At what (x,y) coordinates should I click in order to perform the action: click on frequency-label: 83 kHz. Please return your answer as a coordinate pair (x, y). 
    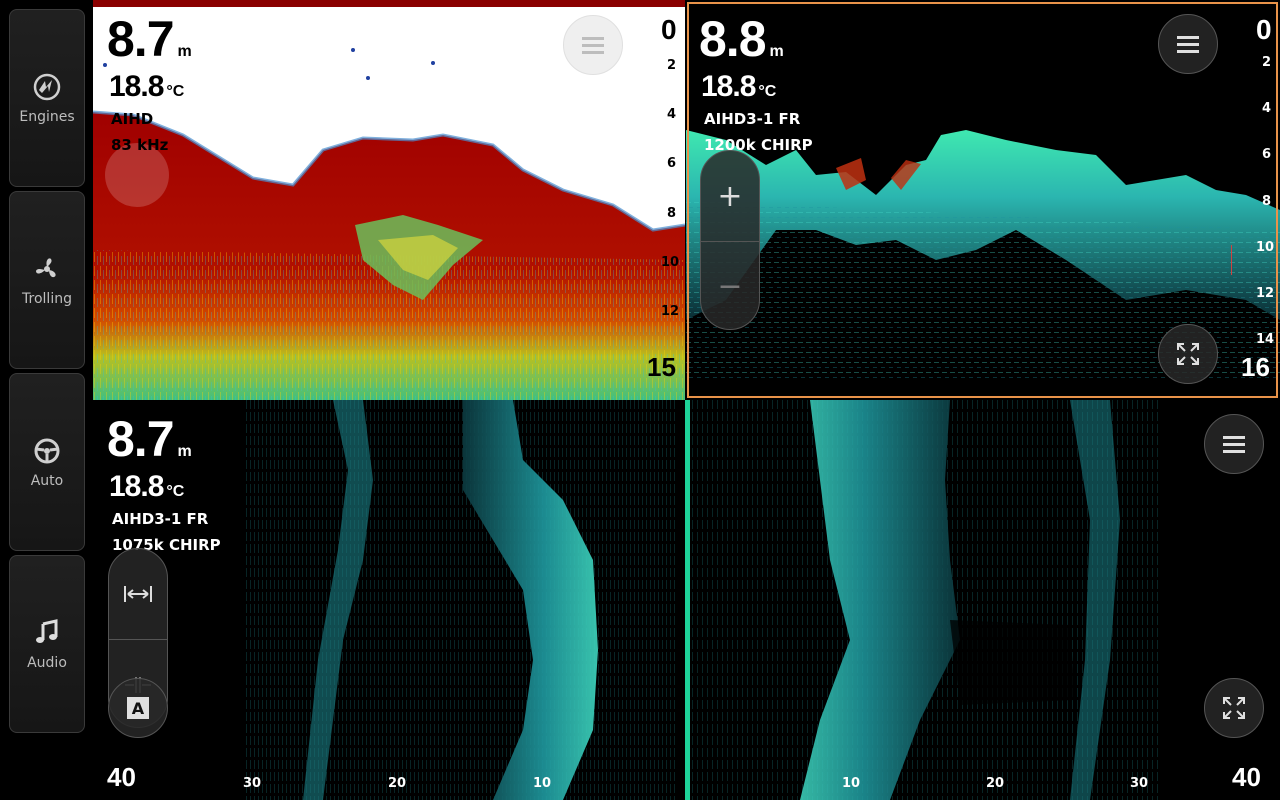
    Looking at the image, I should click on (140, 145).